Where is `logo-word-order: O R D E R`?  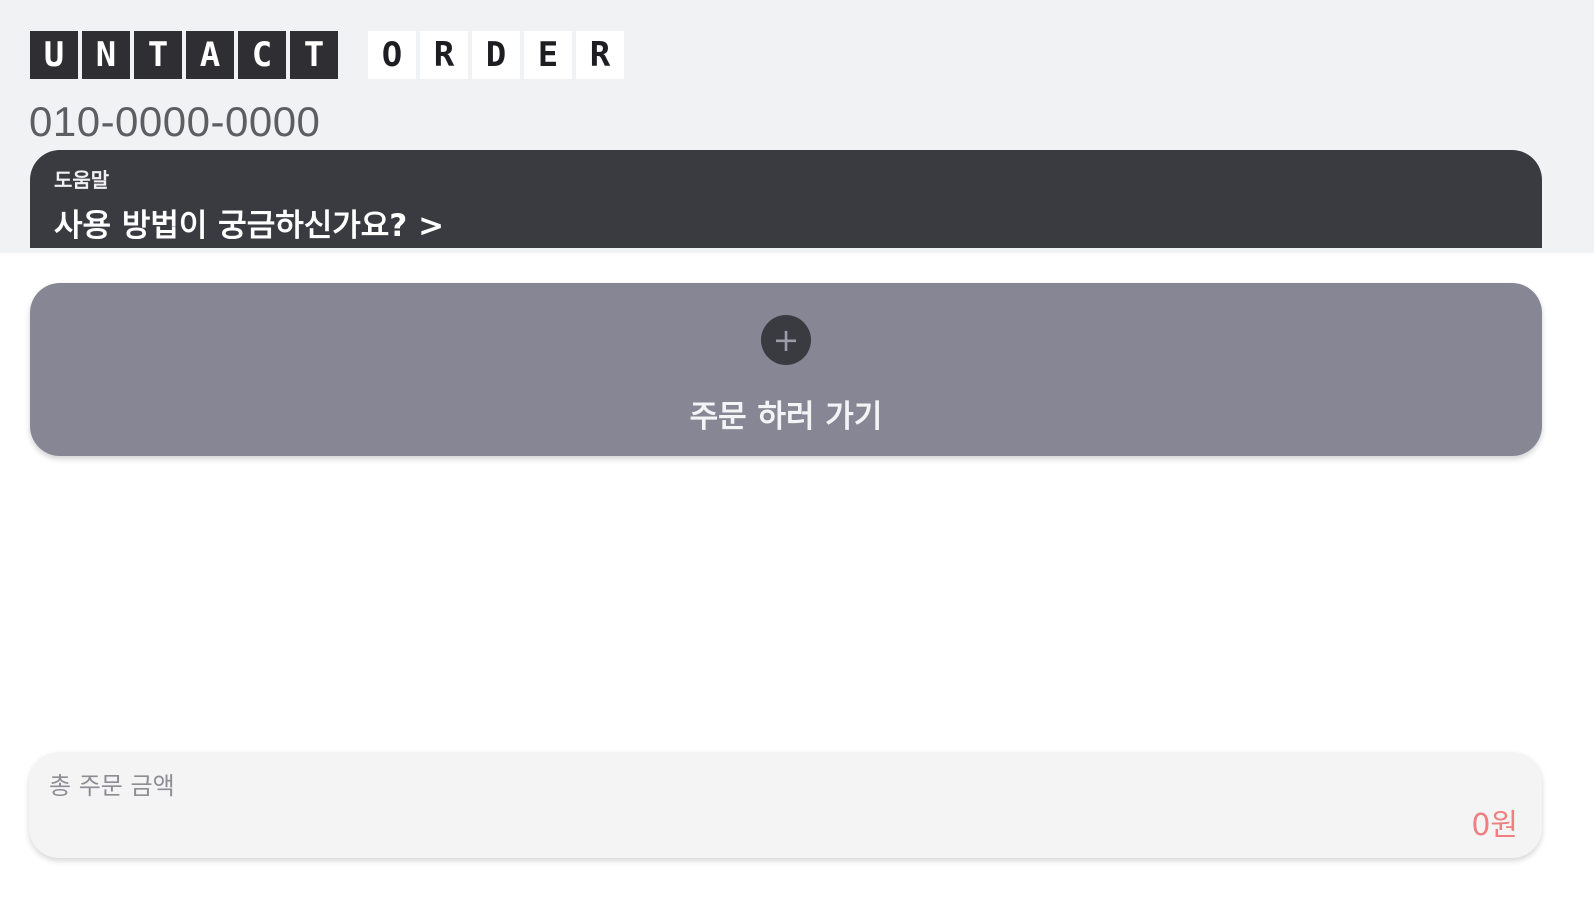 logo-word-order: O R D E R is located at coordinates (498, 55).